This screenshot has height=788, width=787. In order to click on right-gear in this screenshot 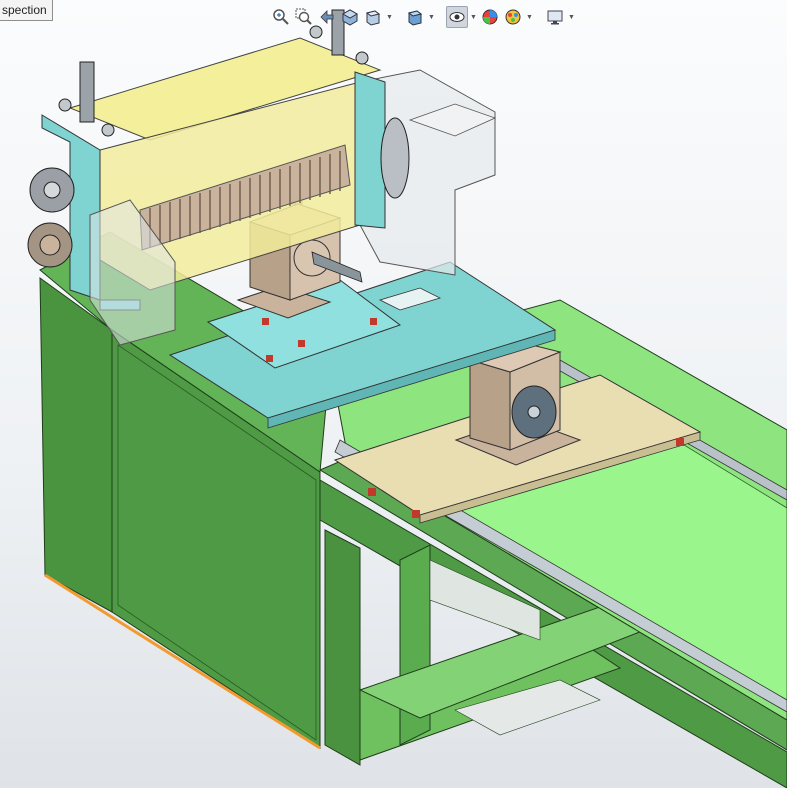, I will do `click(395, 158)`.